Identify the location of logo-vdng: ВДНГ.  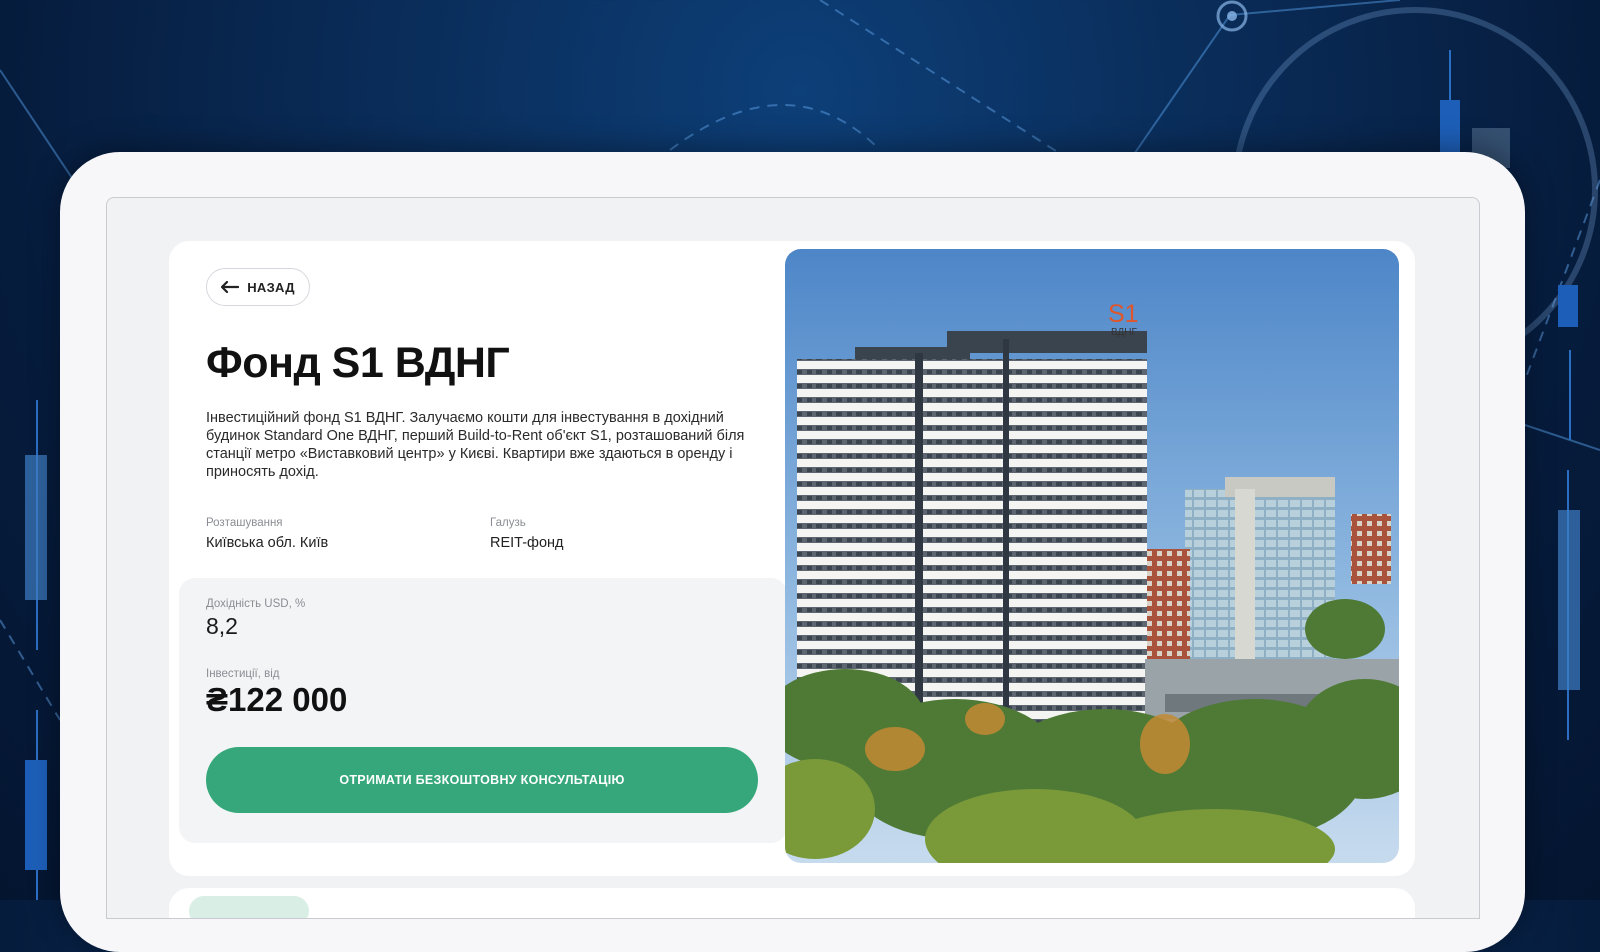
(1124, 332).